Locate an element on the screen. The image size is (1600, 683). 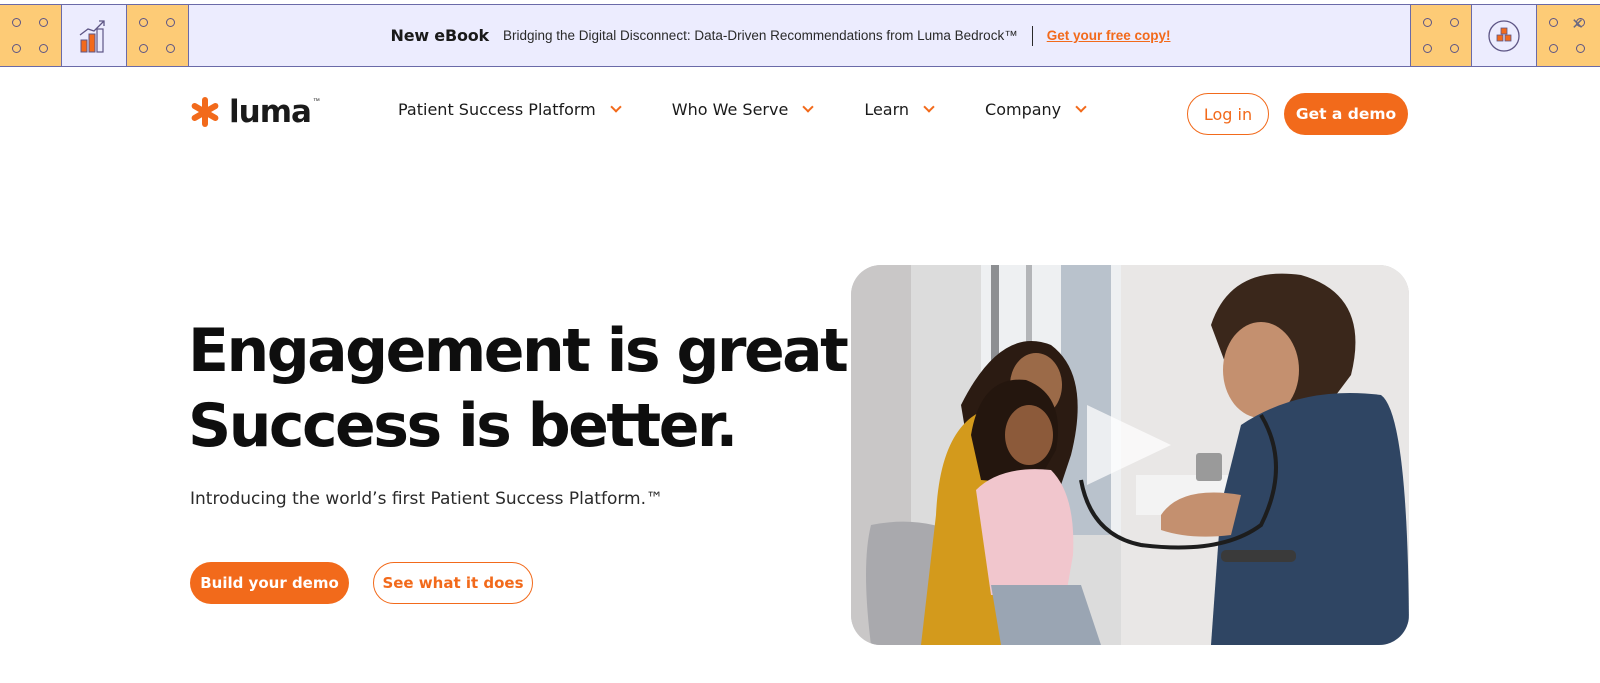
get-demo-button: Get a demo is located at coordinates (1346, 114).